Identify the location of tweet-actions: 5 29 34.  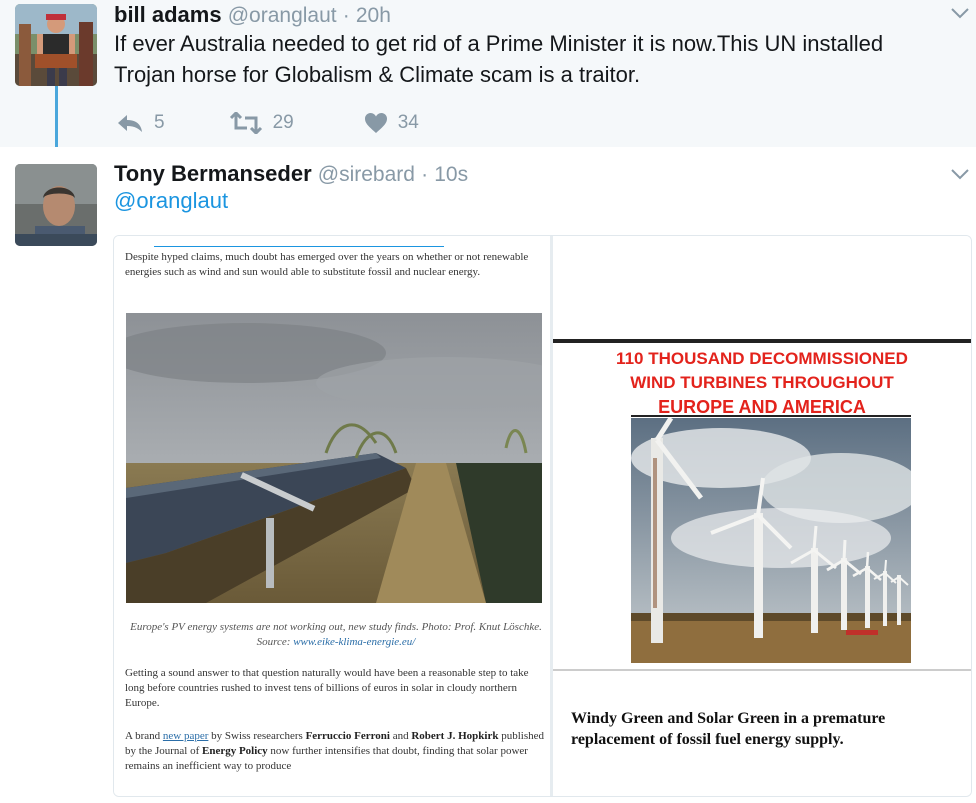
(299, 123).